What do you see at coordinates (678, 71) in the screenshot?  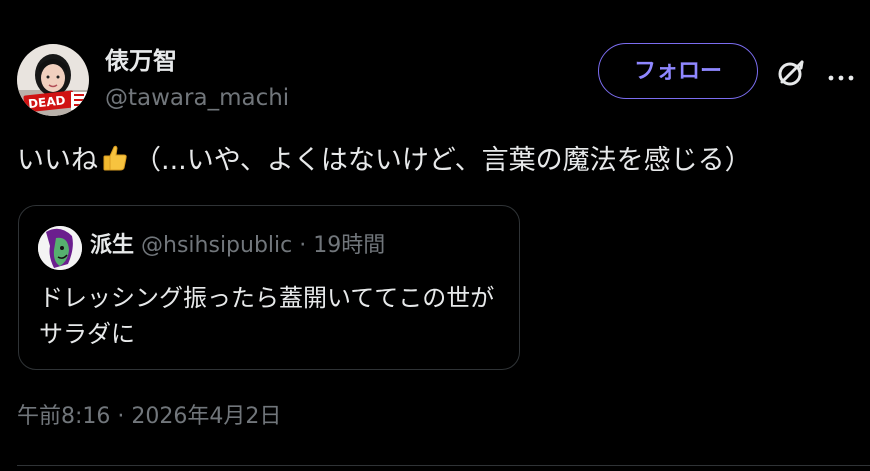 I see `follow-button: フォロー` at bounding box center [678, 71].